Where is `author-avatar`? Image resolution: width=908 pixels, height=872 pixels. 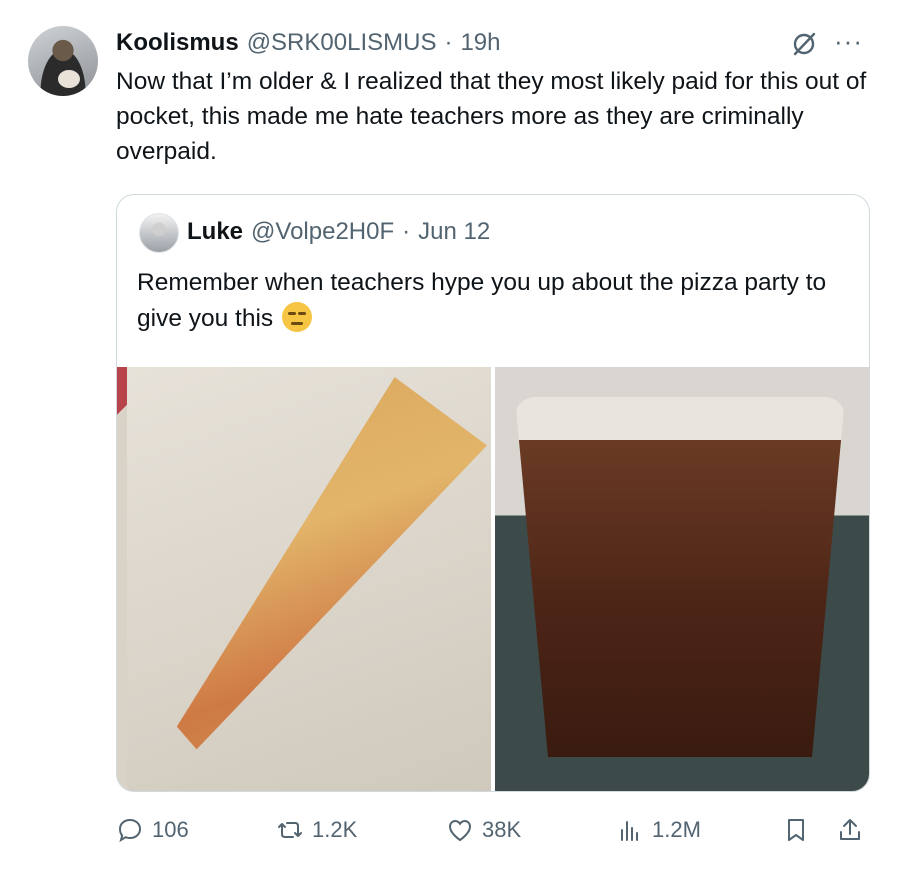
author-avatar is located at coordinates (63, 61).